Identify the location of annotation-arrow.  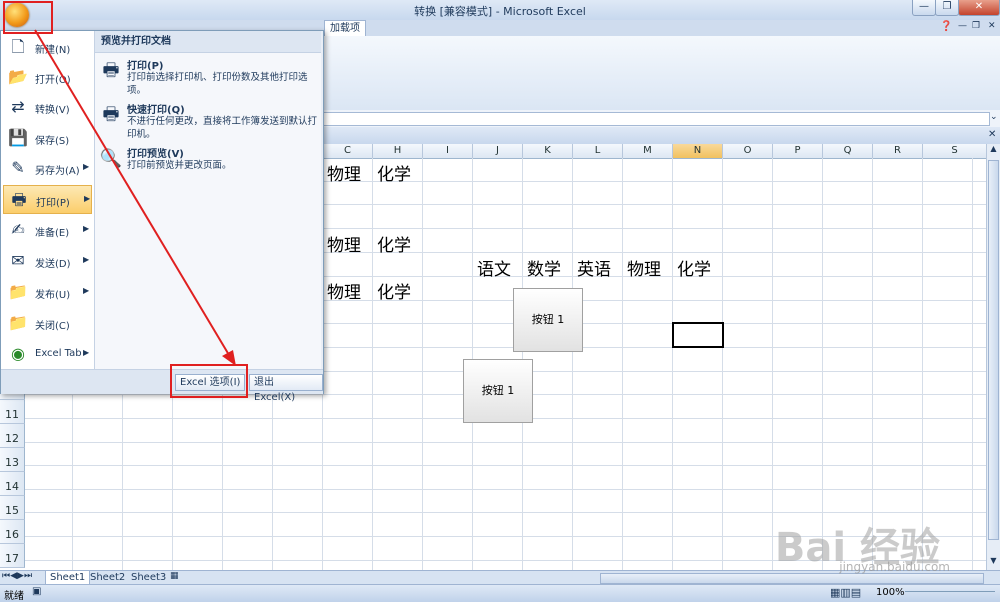
(135, 197).